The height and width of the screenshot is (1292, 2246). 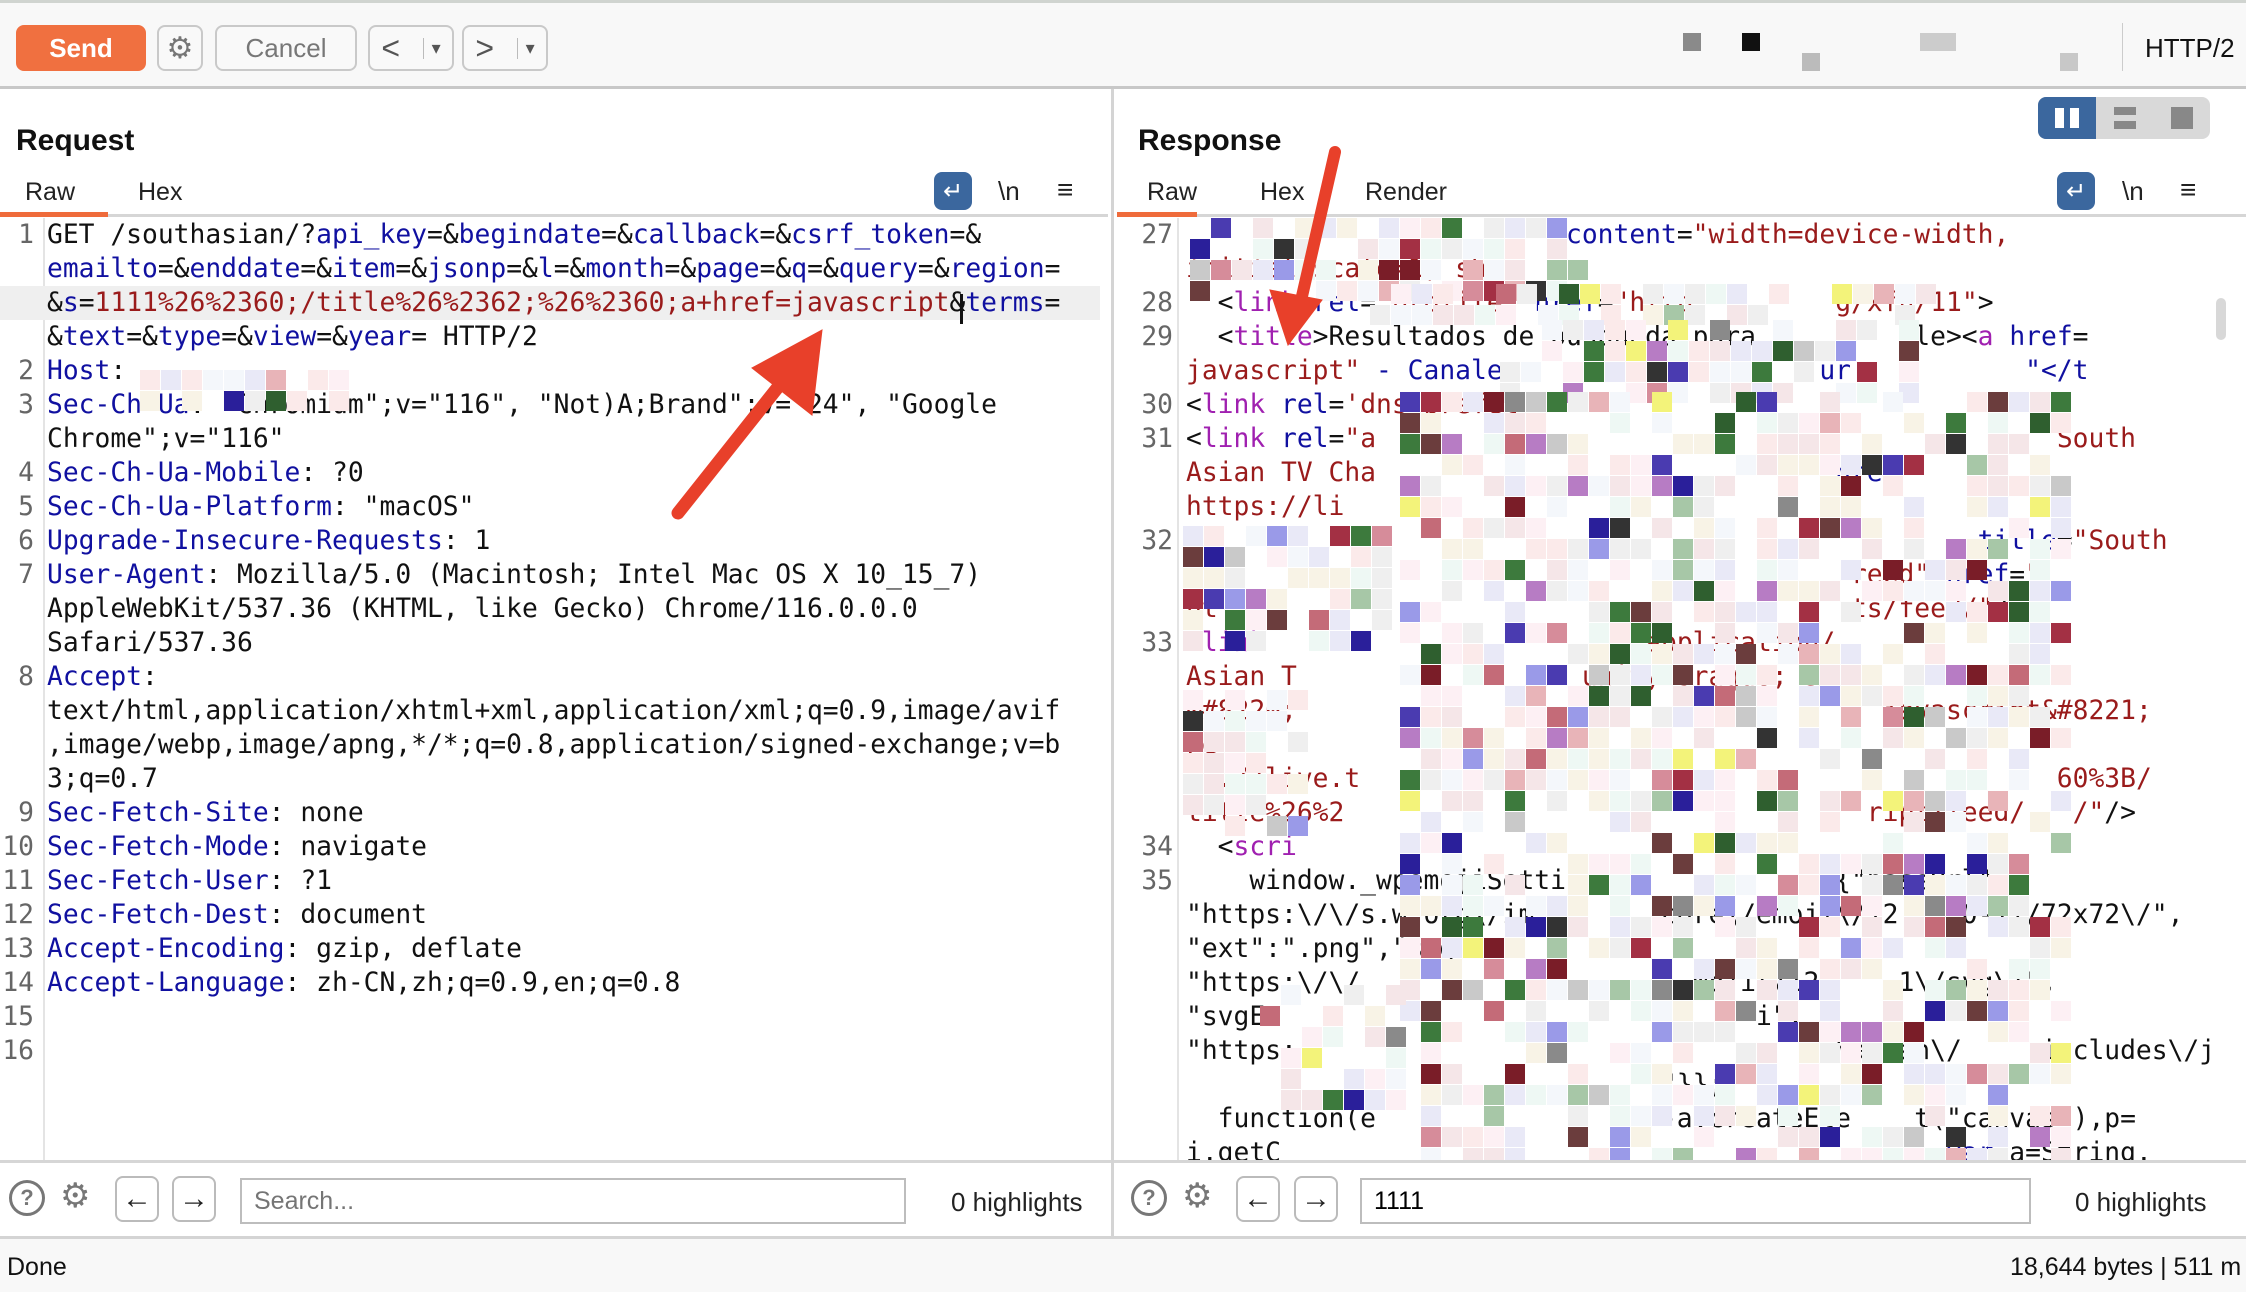 What do you see at coordinates (1282, 192) in the screenshot?
I see `response-tab-hex: Hex` at bounding box center [1282, 192].